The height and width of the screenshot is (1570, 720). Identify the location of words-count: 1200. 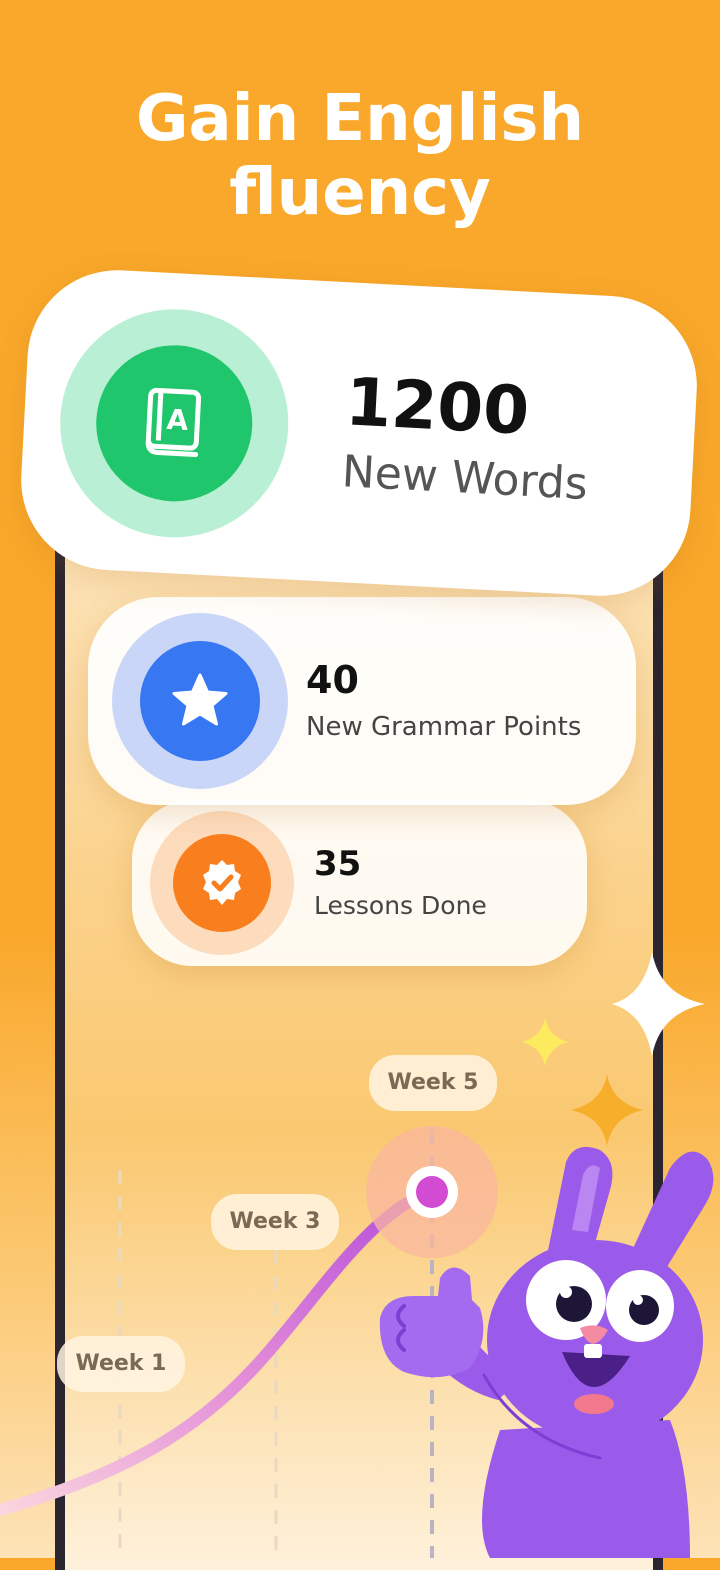
(437, 406).